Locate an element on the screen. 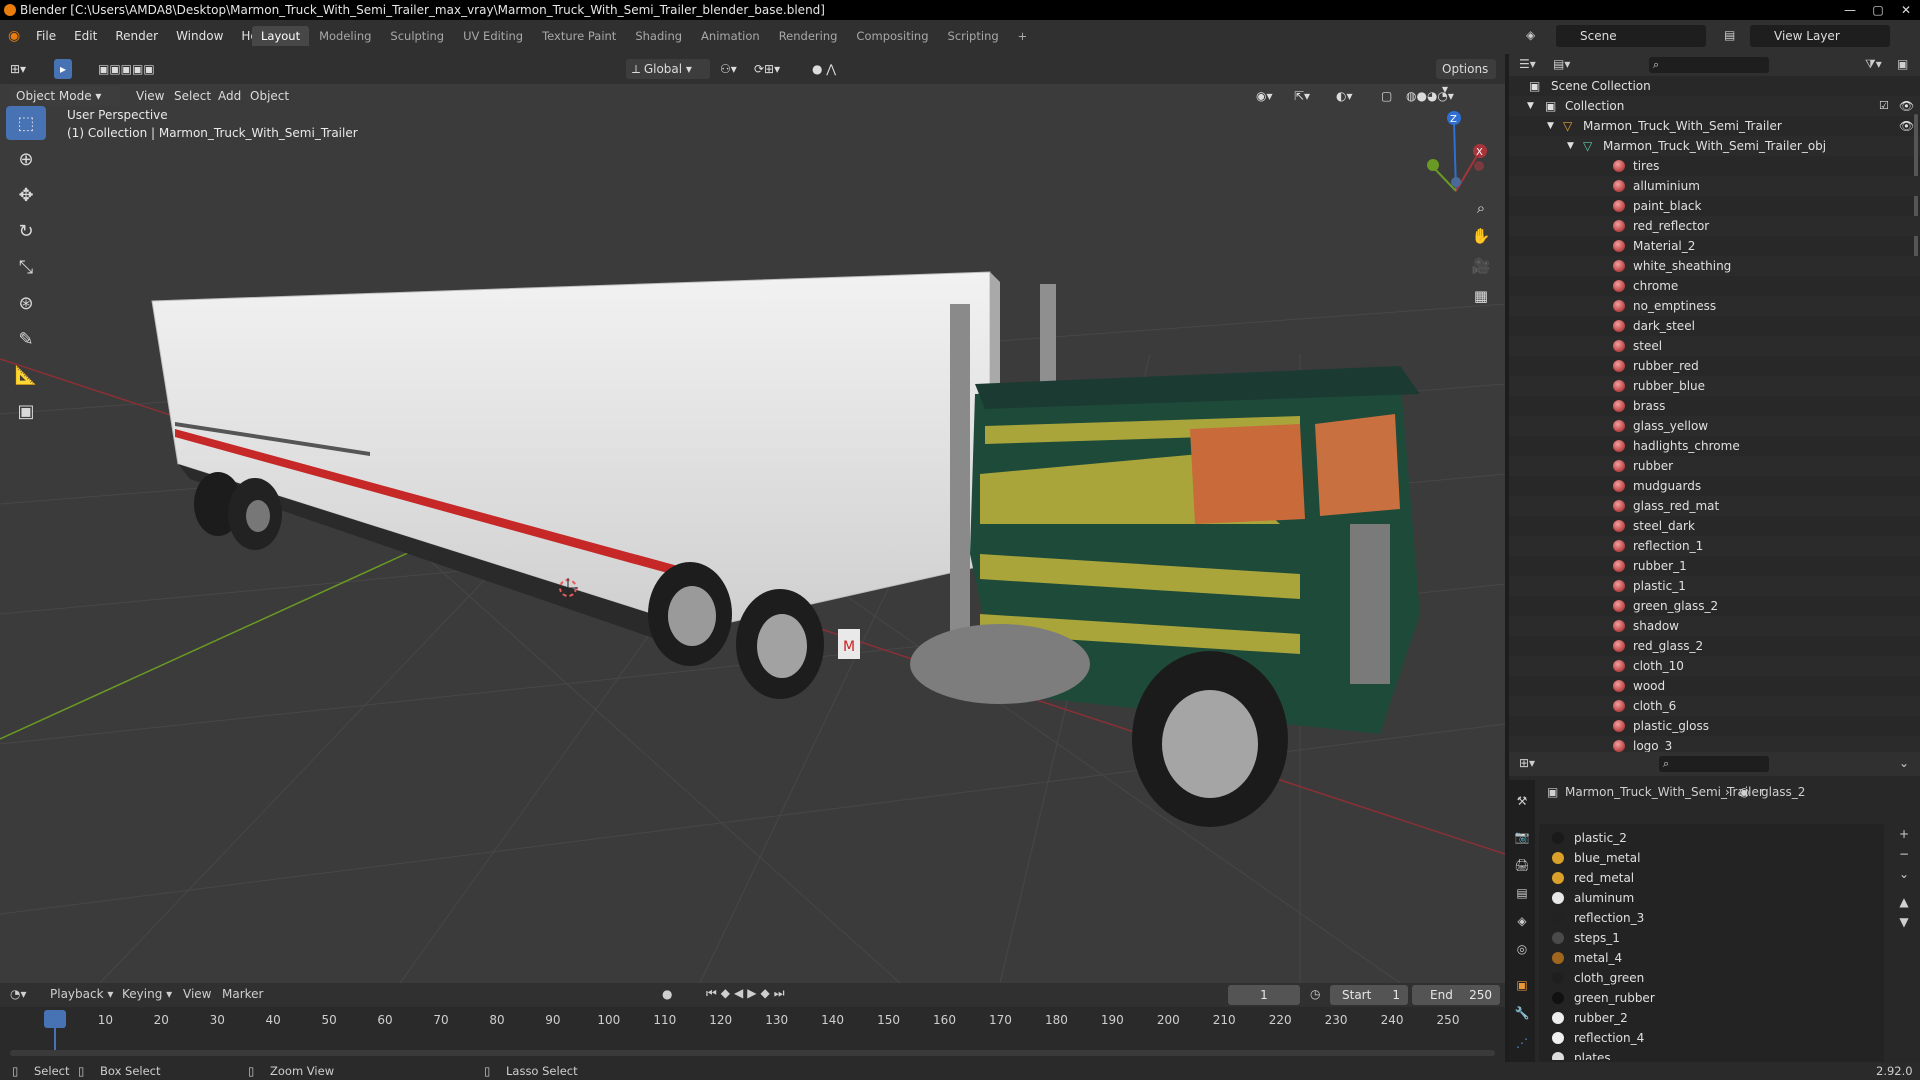  ortho-grid-icon: ▦ is located at coordinates (1481, 296).